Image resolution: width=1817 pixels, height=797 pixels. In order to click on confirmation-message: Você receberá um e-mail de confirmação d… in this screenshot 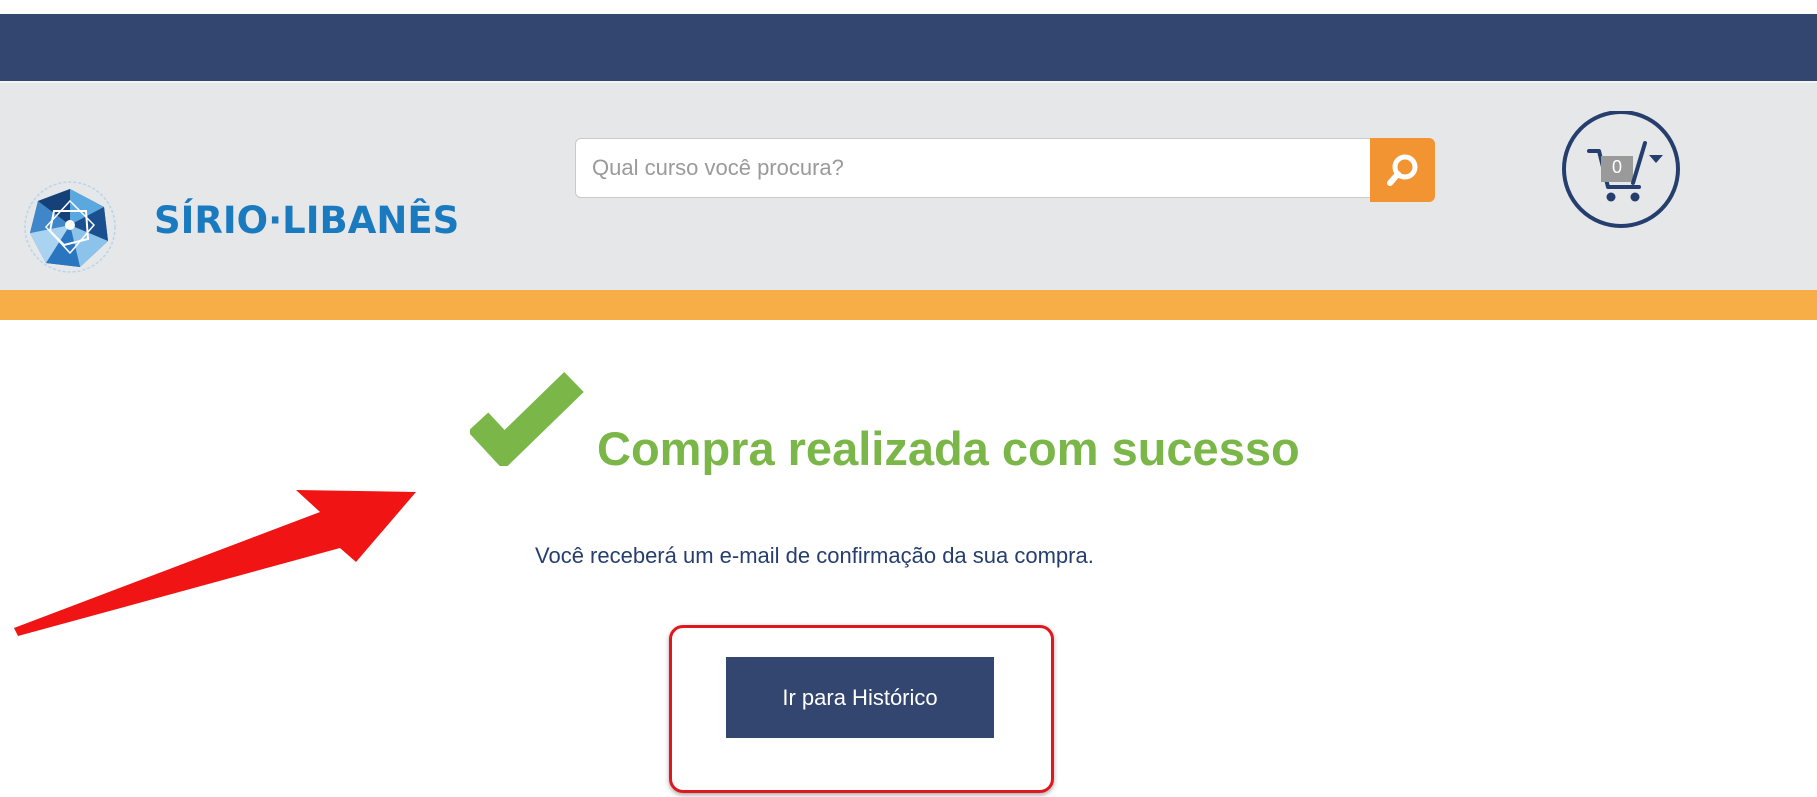, I will do `click(814, 555)`.